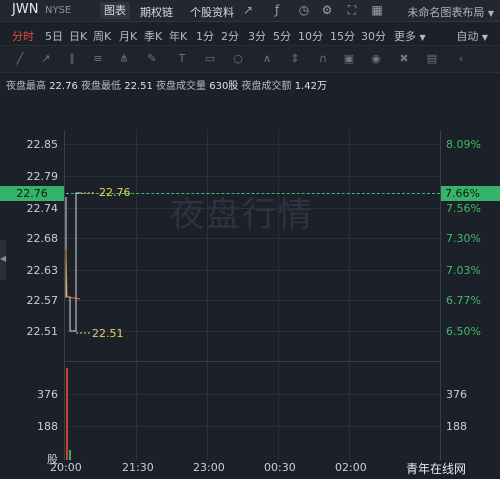  What do you see at coordinates (138, 467) in the screenshot?
I see `time-tick: 21:30` at bounding box center [138, 467].